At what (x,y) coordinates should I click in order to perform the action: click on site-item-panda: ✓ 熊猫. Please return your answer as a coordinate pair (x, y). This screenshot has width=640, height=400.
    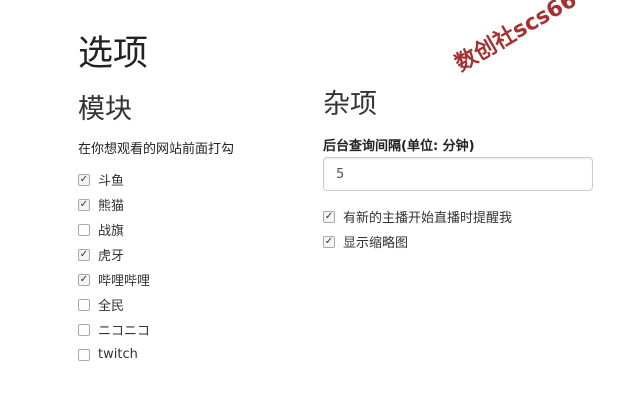
    Looking at the image, I should click on (114, 204).